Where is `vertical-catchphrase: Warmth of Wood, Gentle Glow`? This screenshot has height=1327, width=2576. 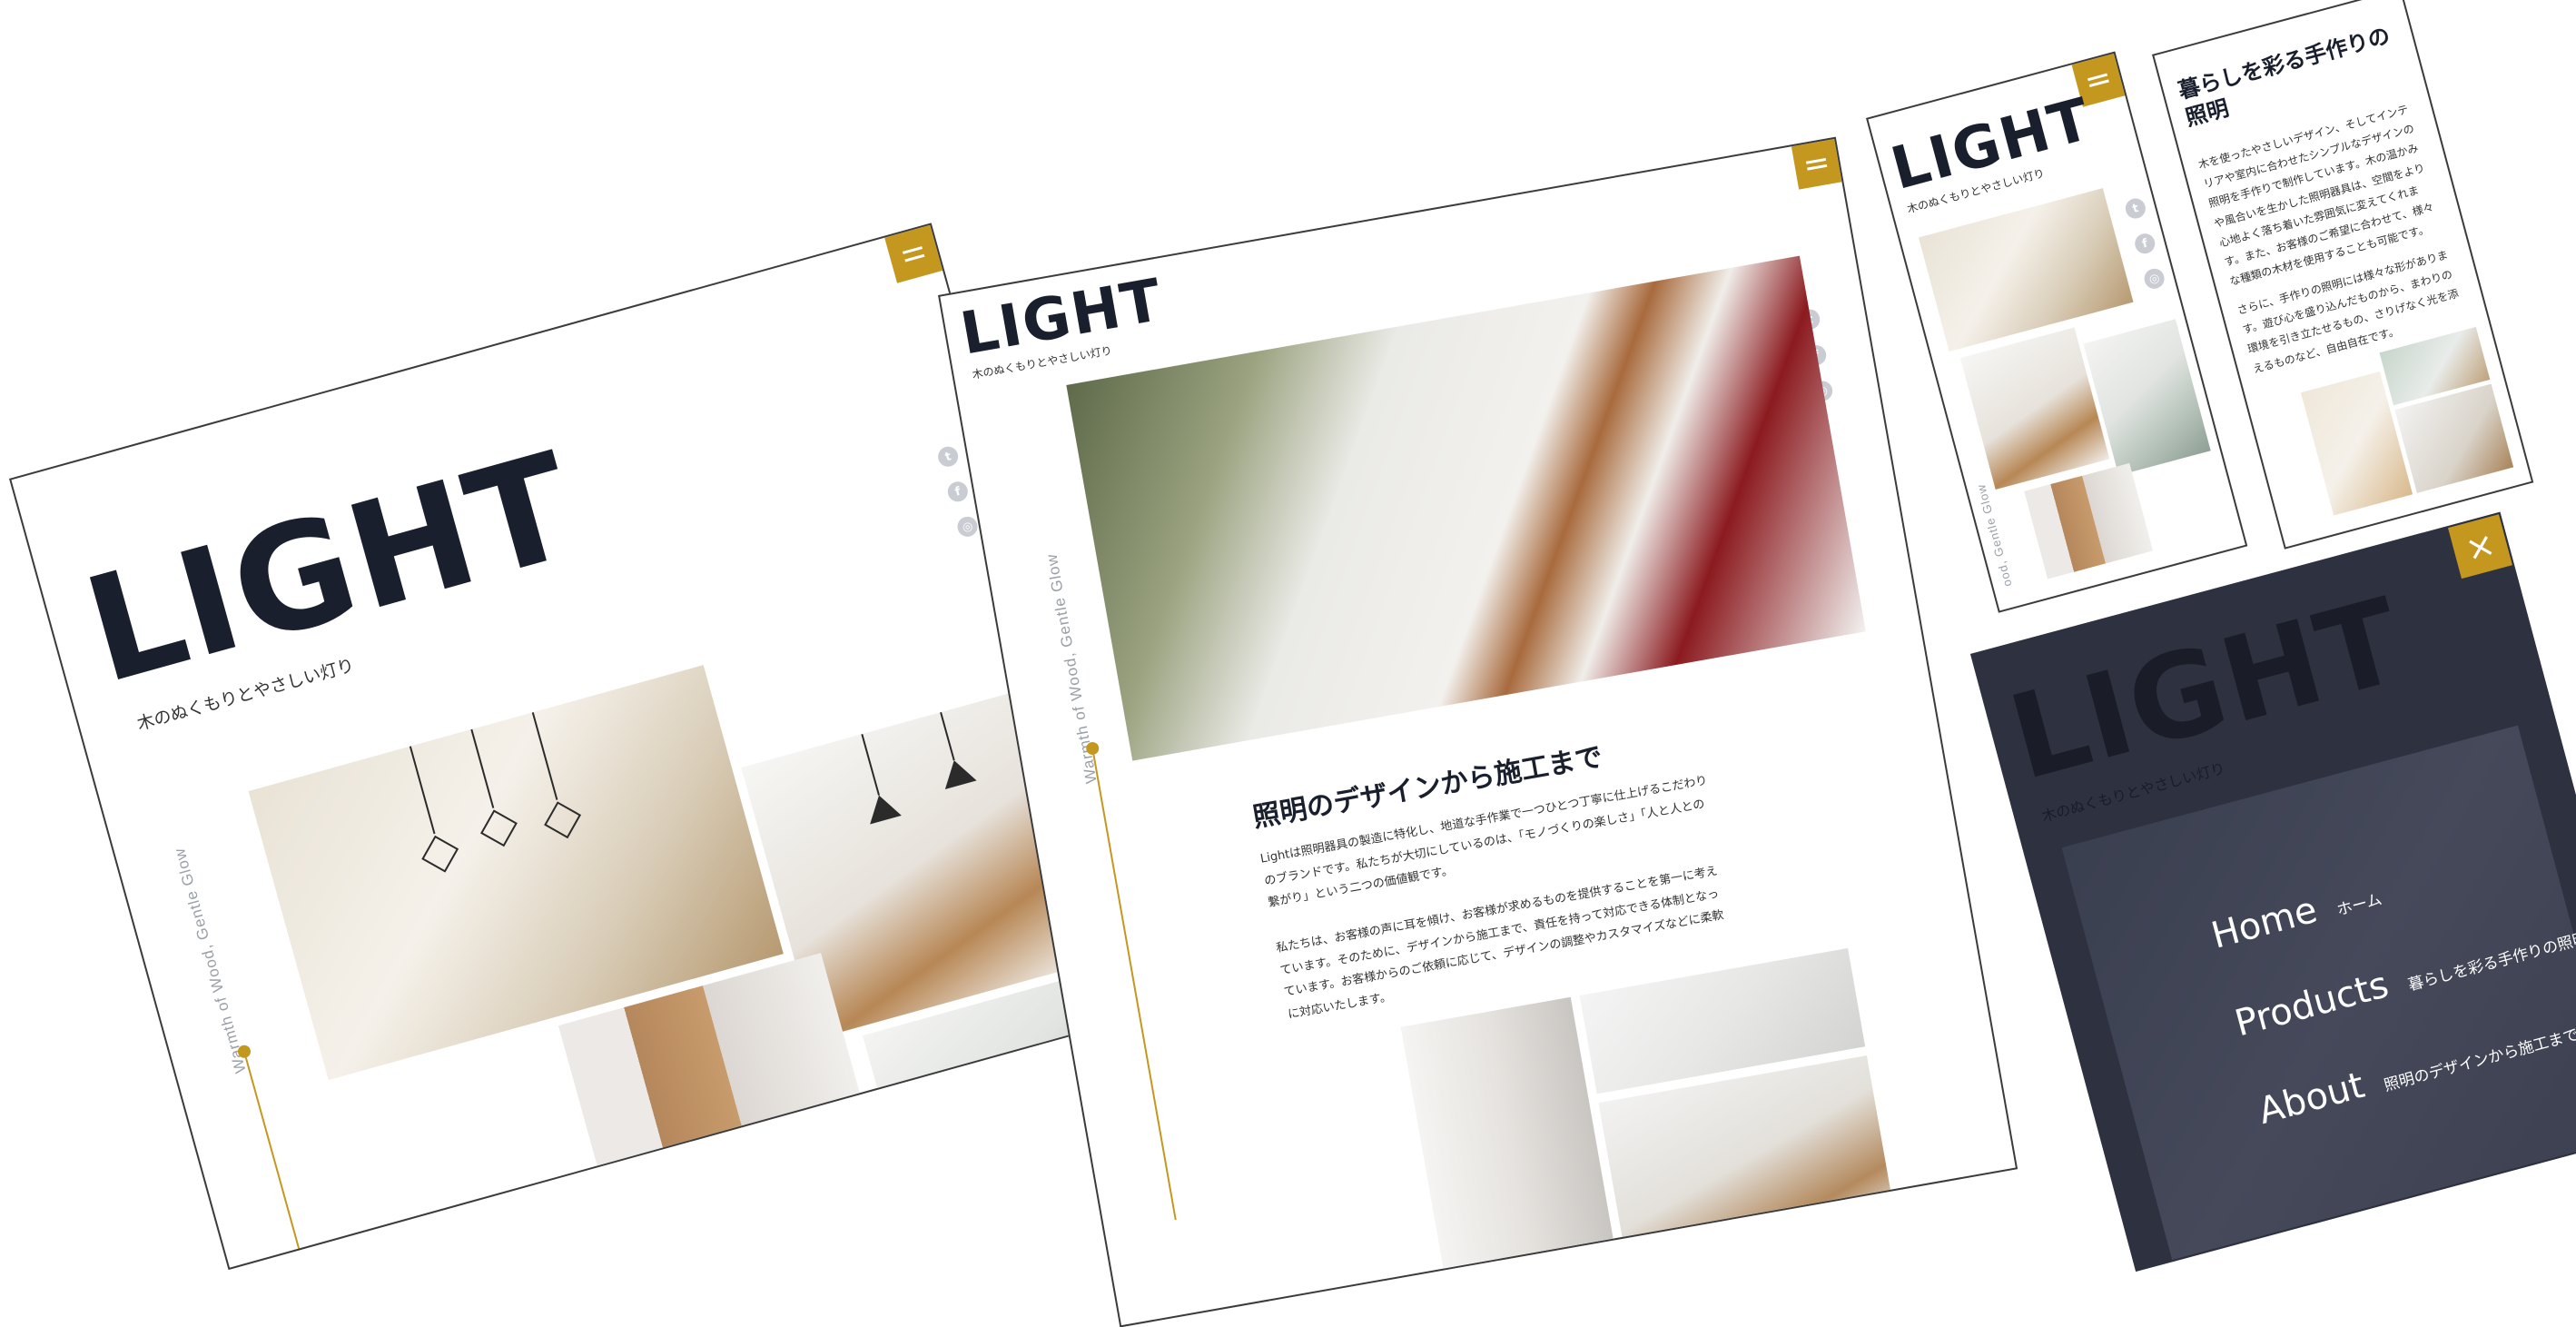
vertical-catchphrase: Warmth of Wood, Gentle Glow is located at coordinates (210, 960).